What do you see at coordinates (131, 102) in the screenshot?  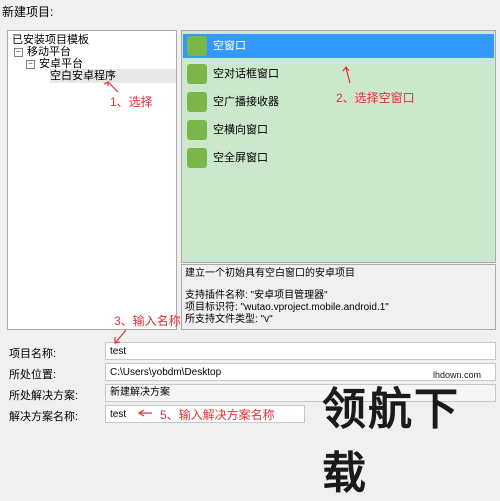 I see `annotation-step1: 1、选择` at bounding box center [131, 102].